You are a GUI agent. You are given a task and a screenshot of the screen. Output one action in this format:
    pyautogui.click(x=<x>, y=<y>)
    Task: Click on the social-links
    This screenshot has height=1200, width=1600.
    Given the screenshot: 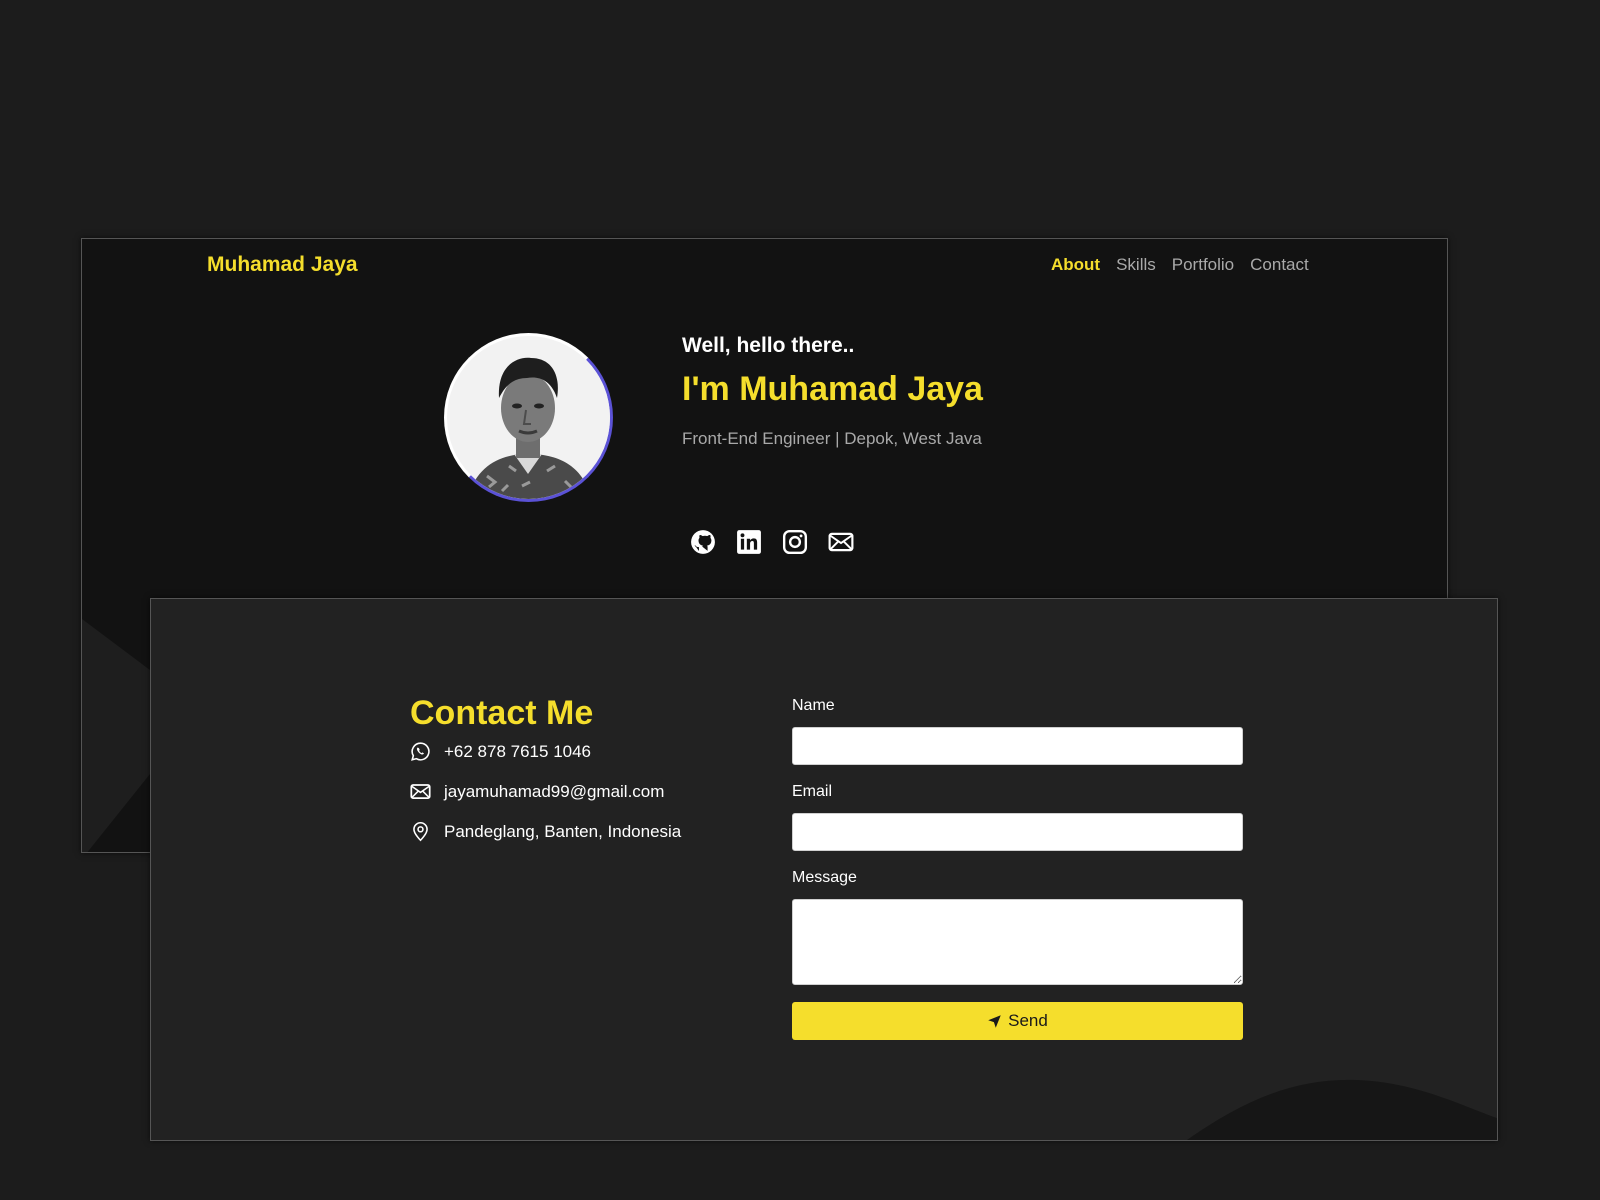 What is the action you would take?
    pyautogui.click(x=772, y=542)
    